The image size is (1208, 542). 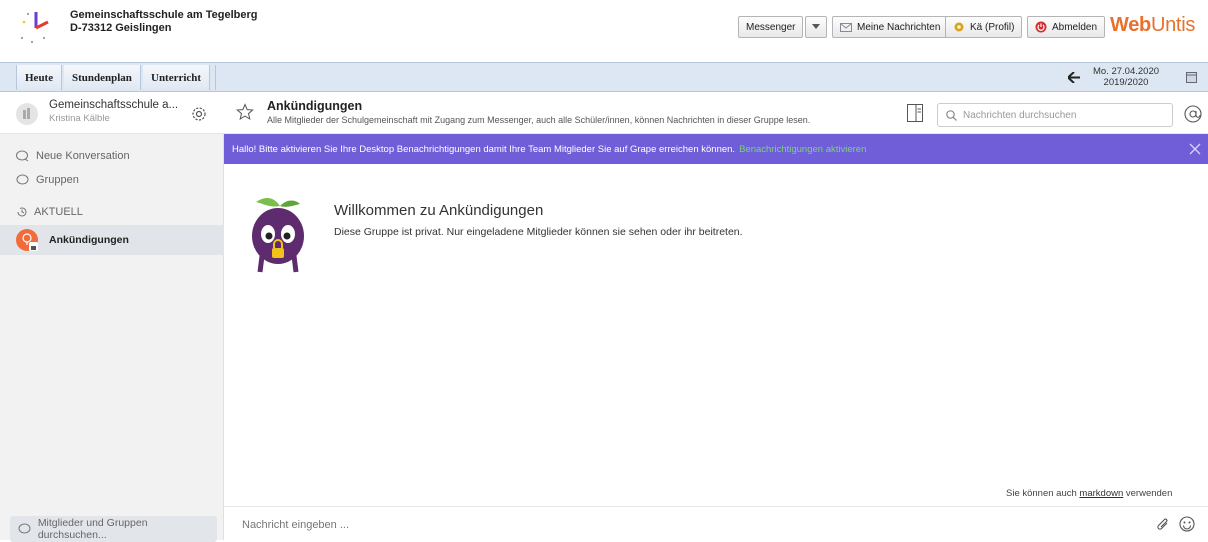 I want to click on arrow-left-icon, so click(x=1074, y=77).